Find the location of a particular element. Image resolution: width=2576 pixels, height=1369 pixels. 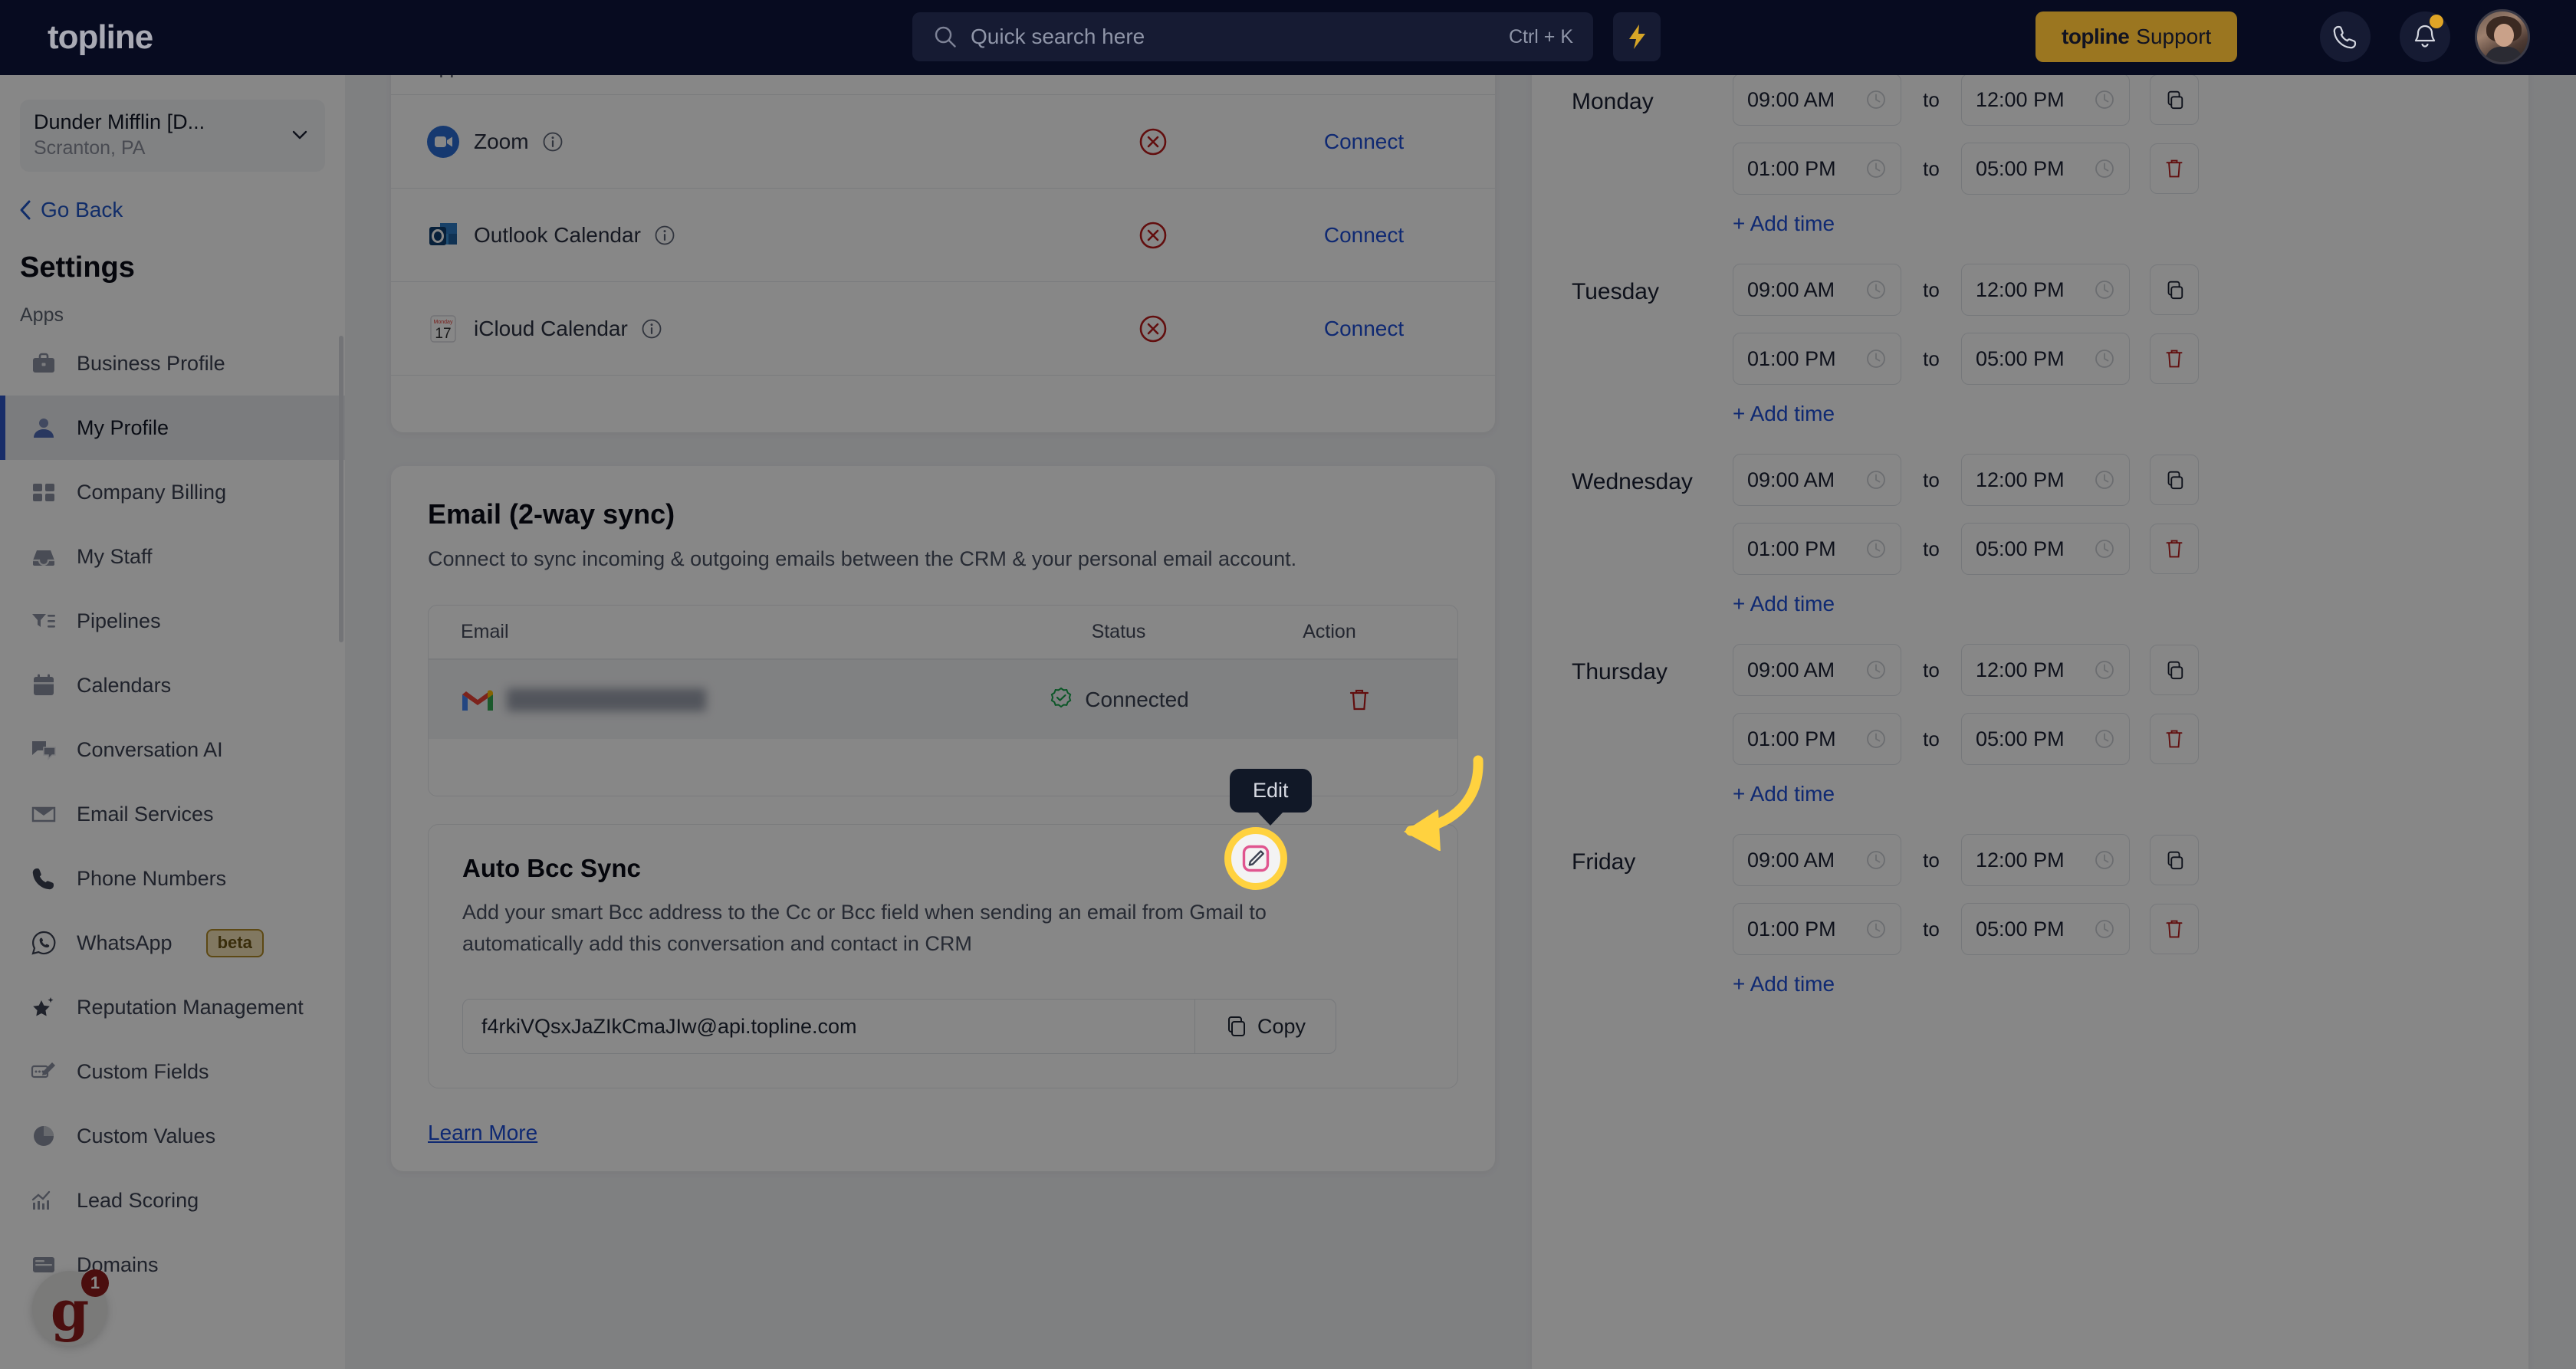

sidebar-item-custom-fields: Custom Fields is located at coordinates (172, 1071).